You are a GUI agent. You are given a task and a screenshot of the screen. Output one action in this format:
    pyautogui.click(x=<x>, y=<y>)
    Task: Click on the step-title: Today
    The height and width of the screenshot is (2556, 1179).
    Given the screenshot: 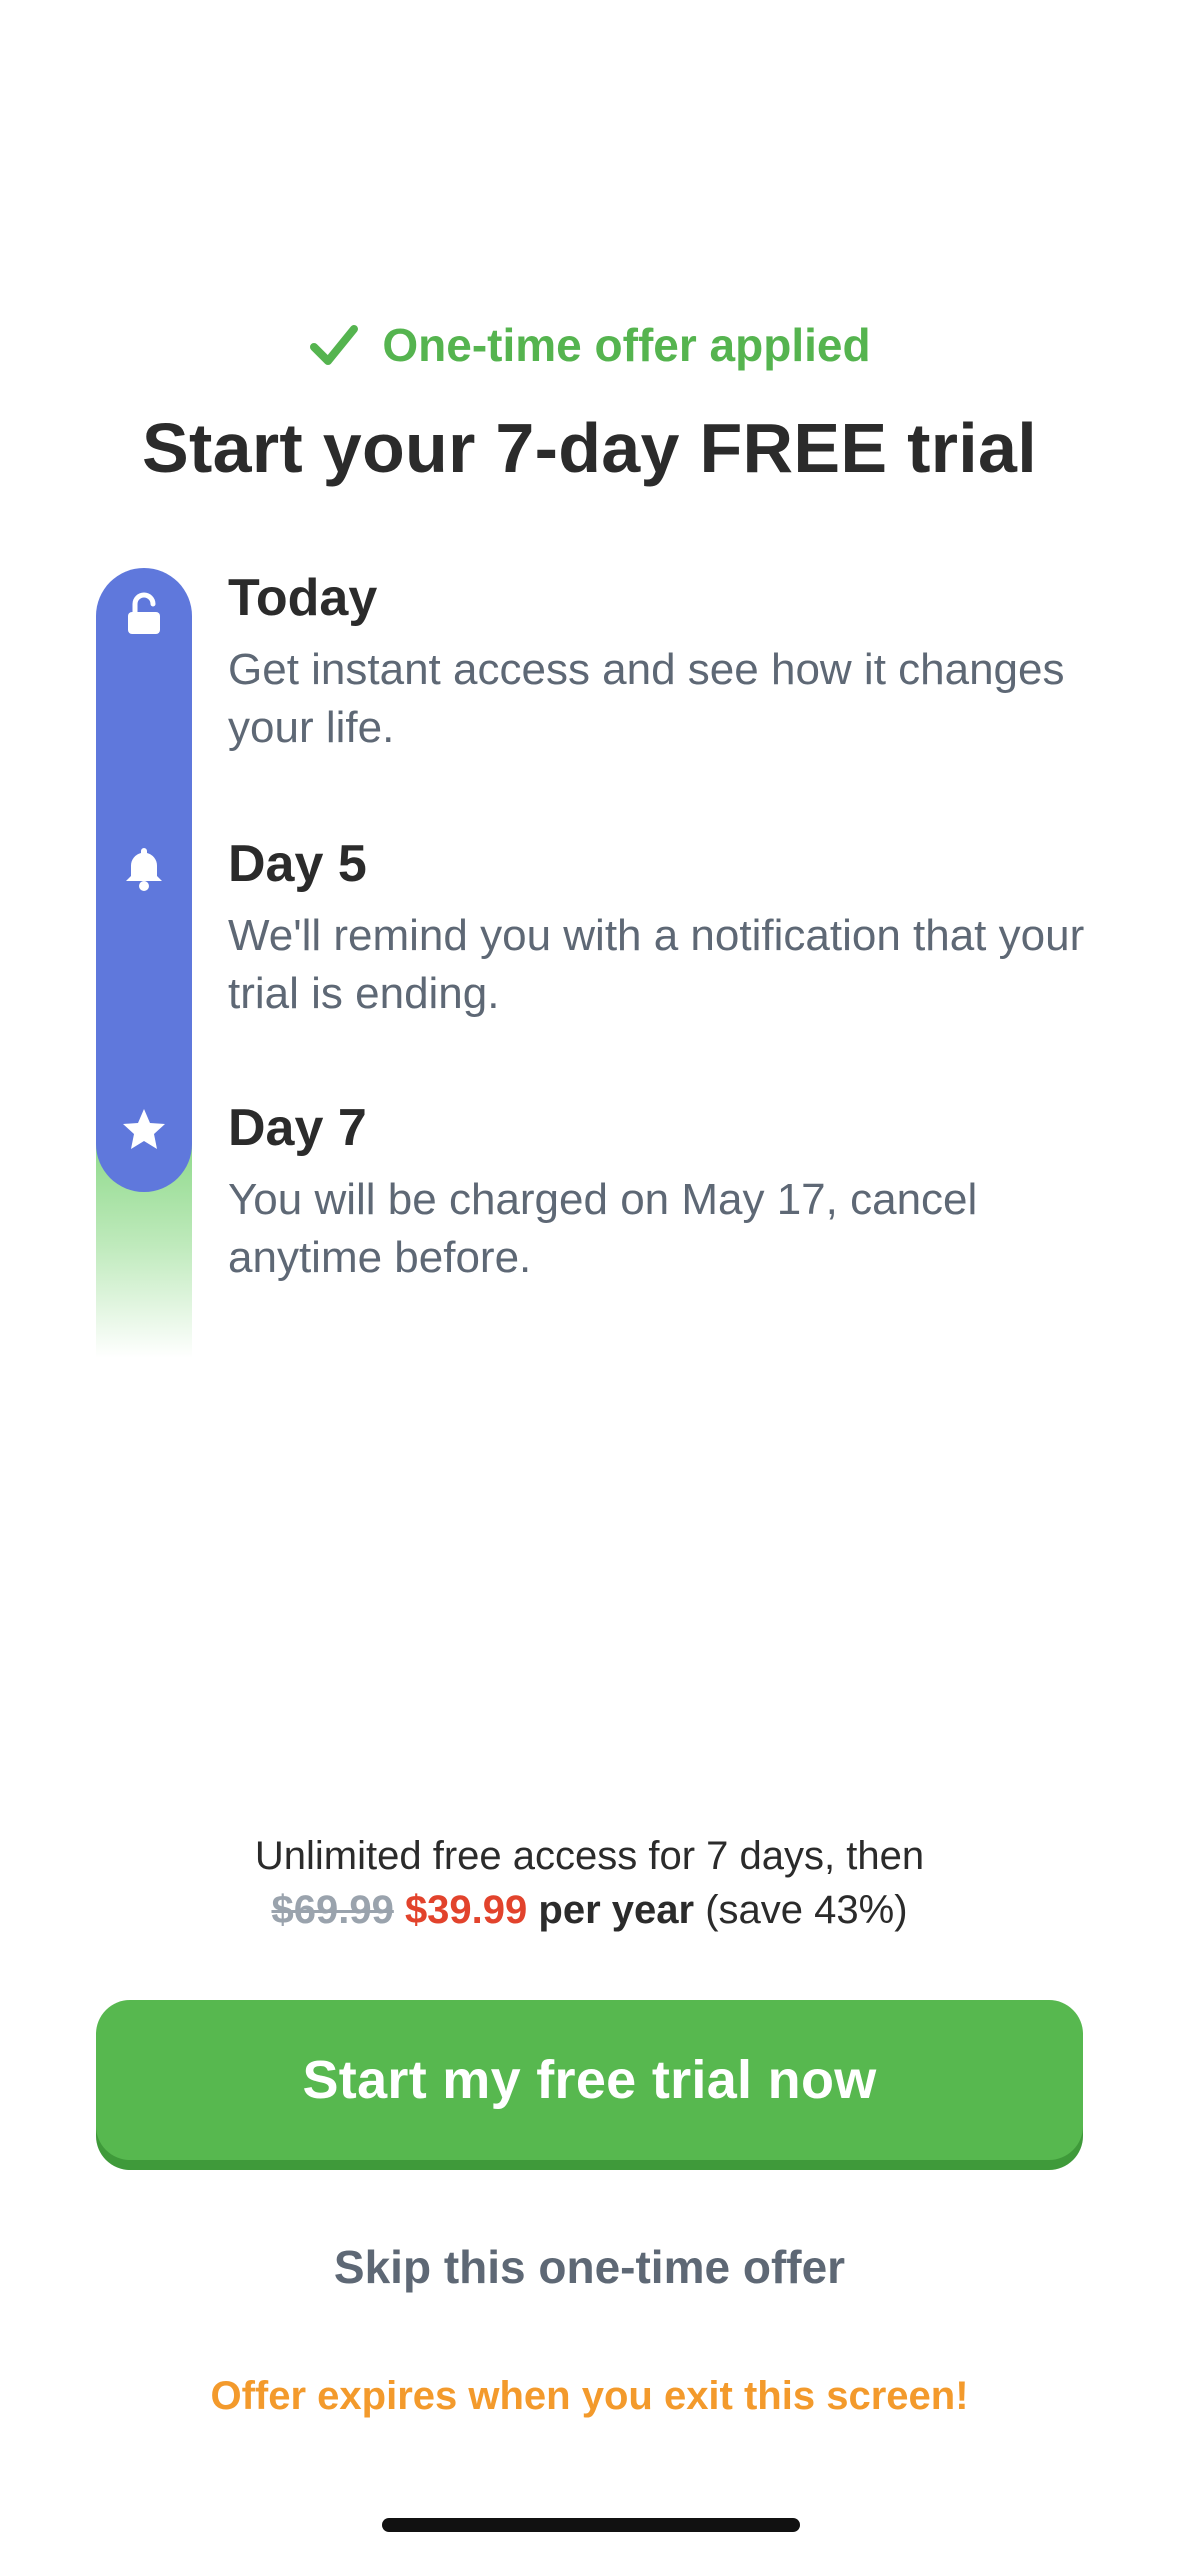 What is the action you would take?
    pyautogui.click(x=303, y=598)
    